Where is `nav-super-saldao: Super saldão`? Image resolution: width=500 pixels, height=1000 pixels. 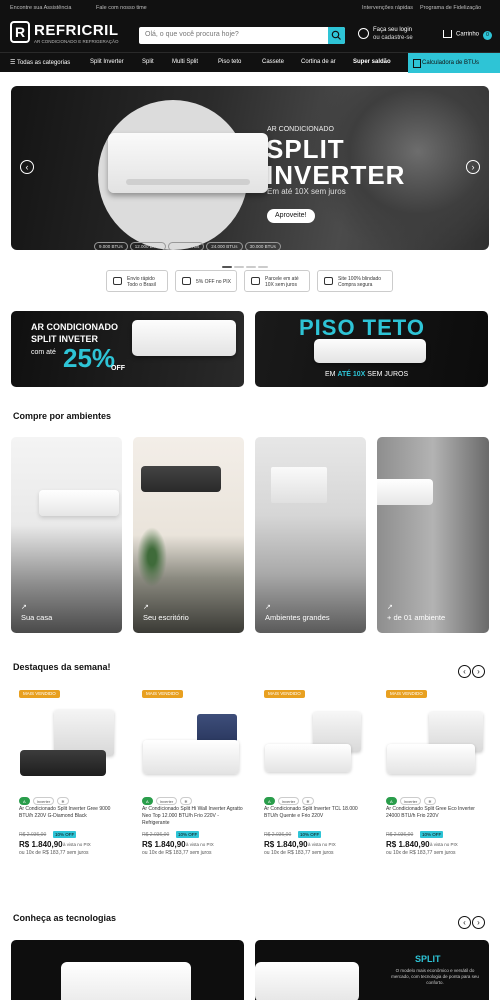
nav-super-saldao: Super saldão is located at coordinates (372, 62).